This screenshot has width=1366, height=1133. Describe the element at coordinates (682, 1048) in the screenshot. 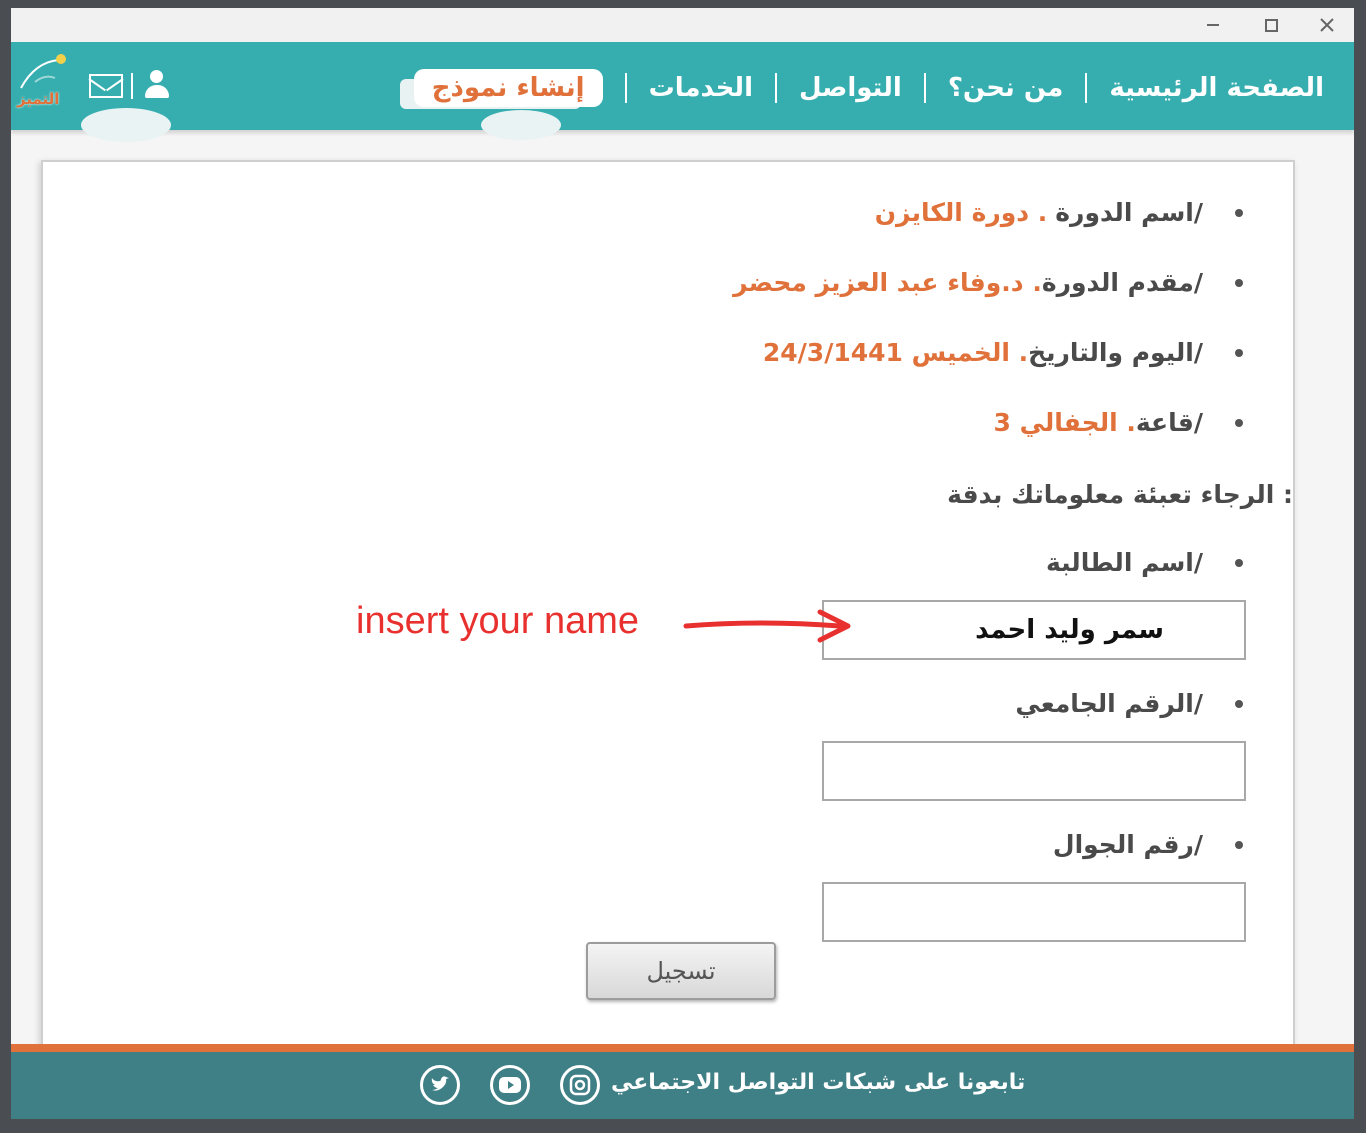

I see `footer-accent-stripe` at that location.